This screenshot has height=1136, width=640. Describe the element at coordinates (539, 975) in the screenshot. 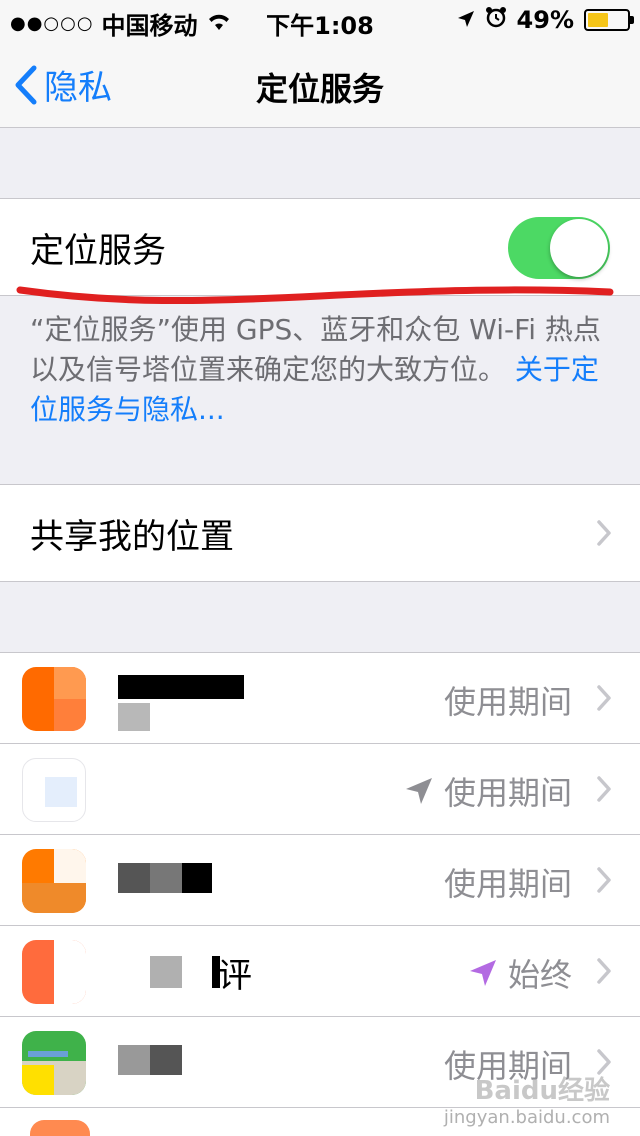

I see `status-text: 始终` at that location.